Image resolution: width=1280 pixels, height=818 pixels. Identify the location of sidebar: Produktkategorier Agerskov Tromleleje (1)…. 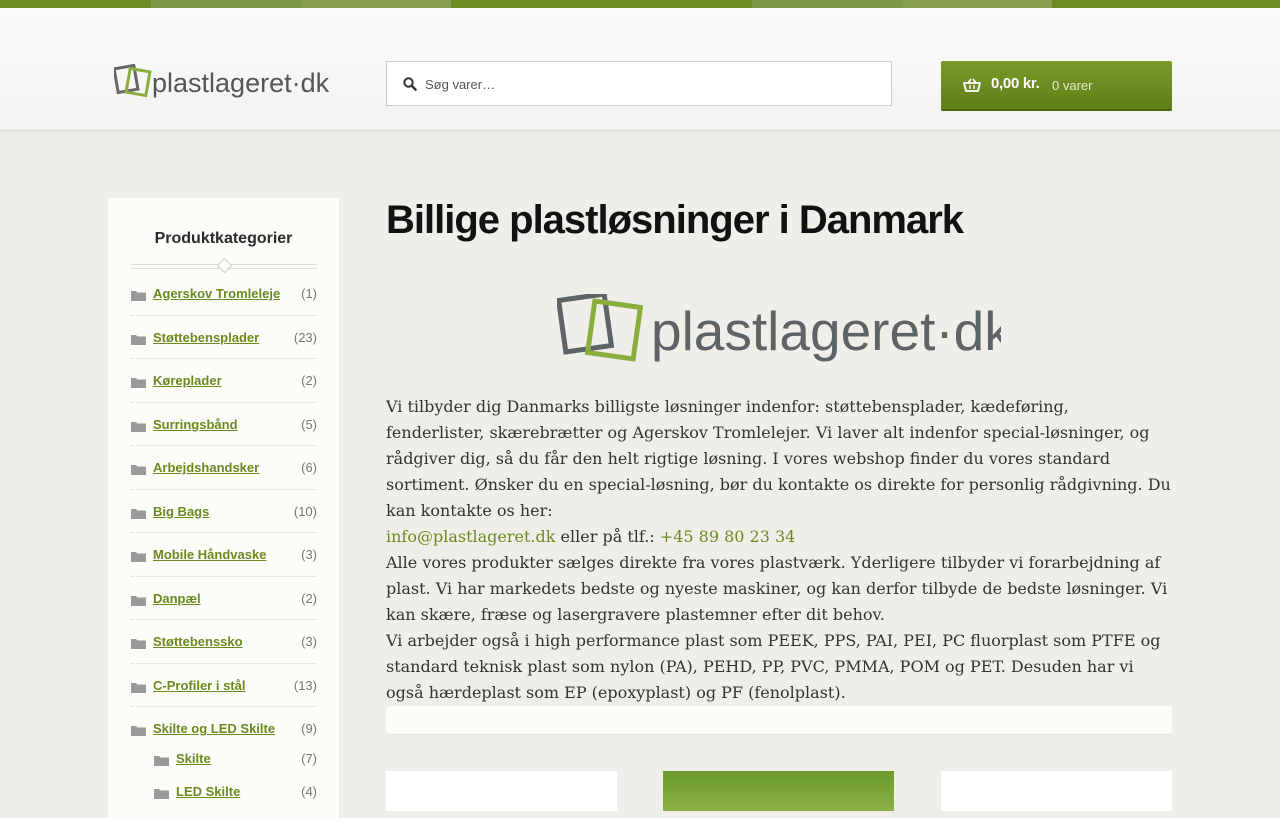
(223, 506).